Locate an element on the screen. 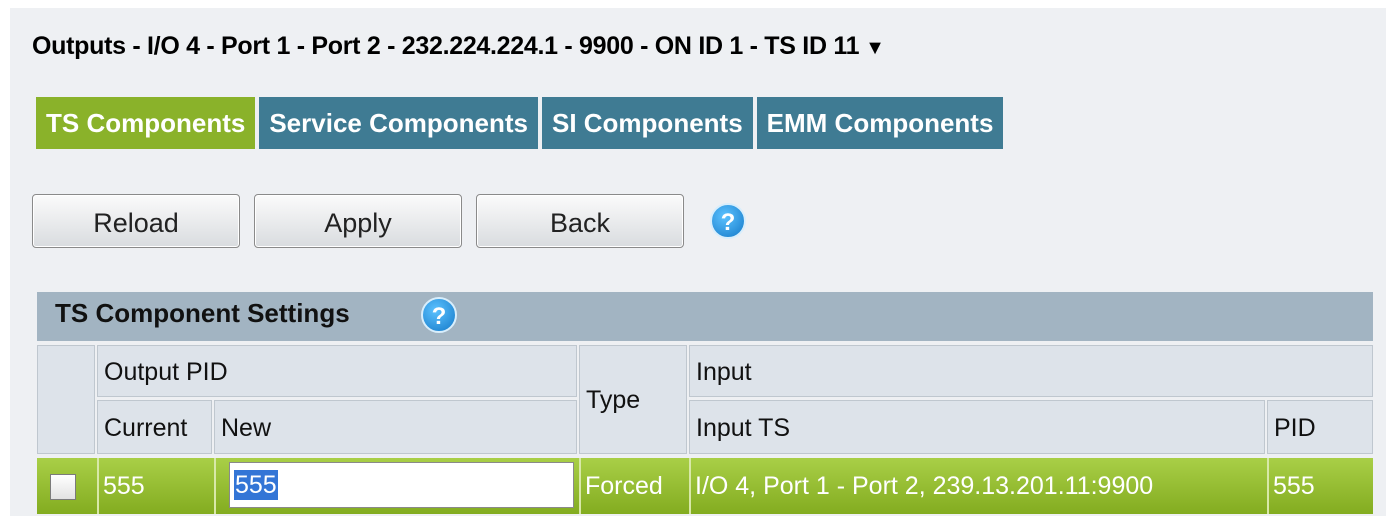 The image size is (1396, 524). input-ts-header: Input TS is located at coordinates (977, 427).